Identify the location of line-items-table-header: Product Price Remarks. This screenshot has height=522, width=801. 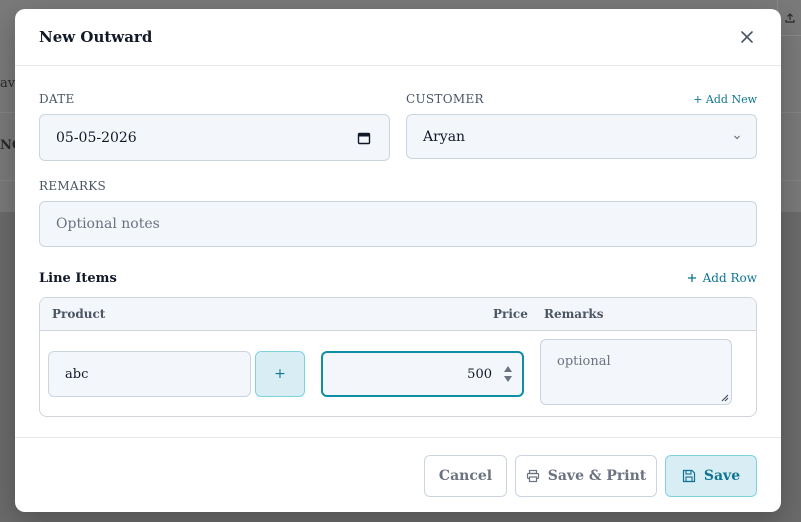
(398, 314).